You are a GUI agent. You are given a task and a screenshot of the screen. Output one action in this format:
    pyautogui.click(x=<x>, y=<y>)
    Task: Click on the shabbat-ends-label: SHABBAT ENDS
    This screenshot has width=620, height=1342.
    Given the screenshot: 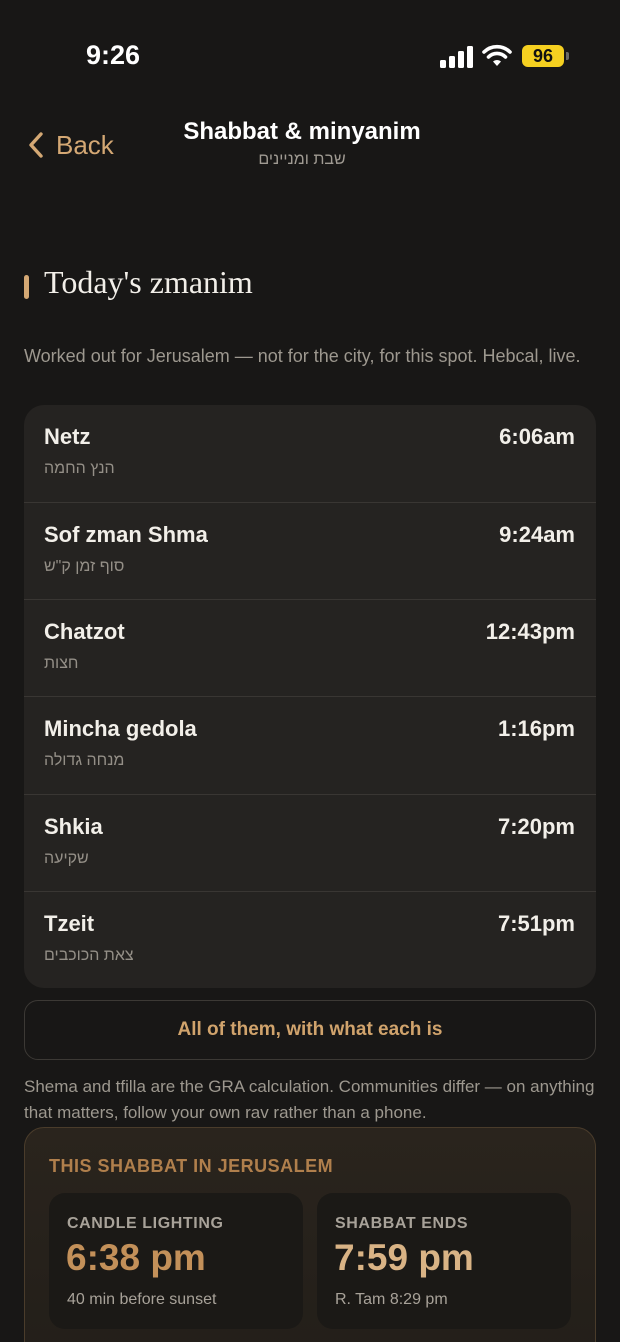 What is the action you would take?
    pyautogui.click(x=402, y=1223)
    